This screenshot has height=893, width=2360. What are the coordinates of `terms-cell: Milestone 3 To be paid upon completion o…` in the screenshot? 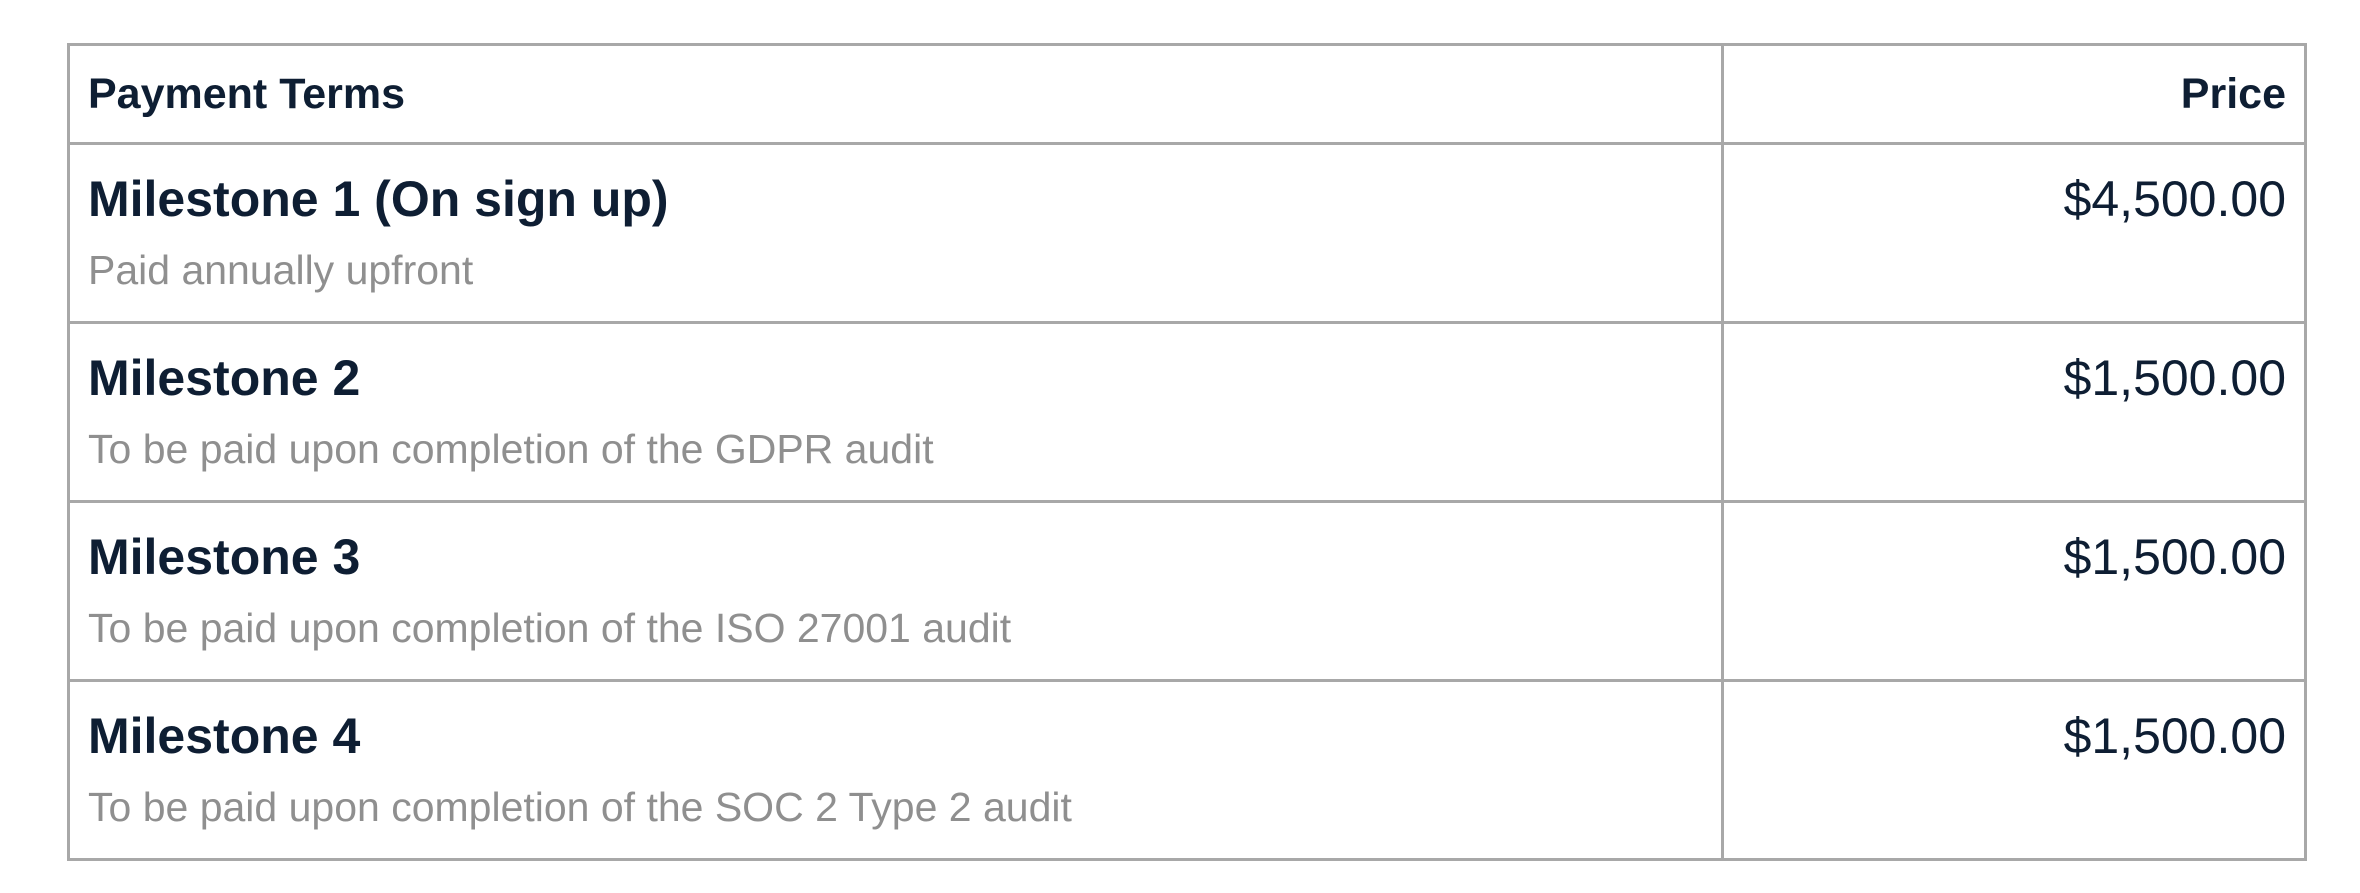 It's located at (895, 591).